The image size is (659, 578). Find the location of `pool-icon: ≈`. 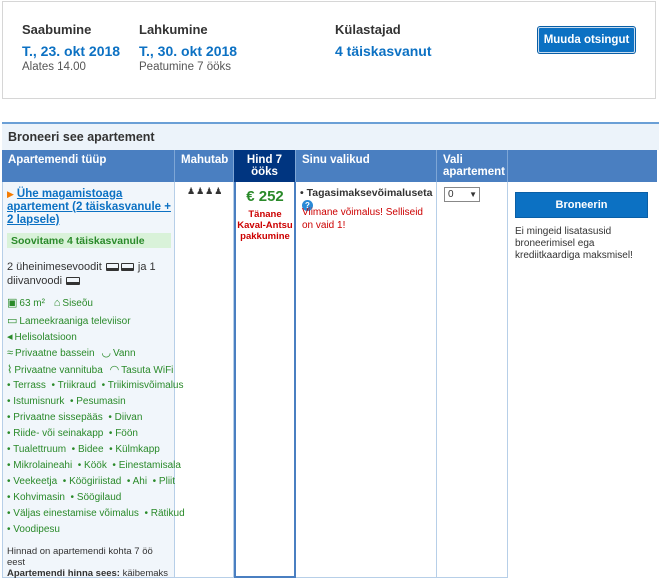

pool-icon: ≈ is located at coordinates (10, 353).